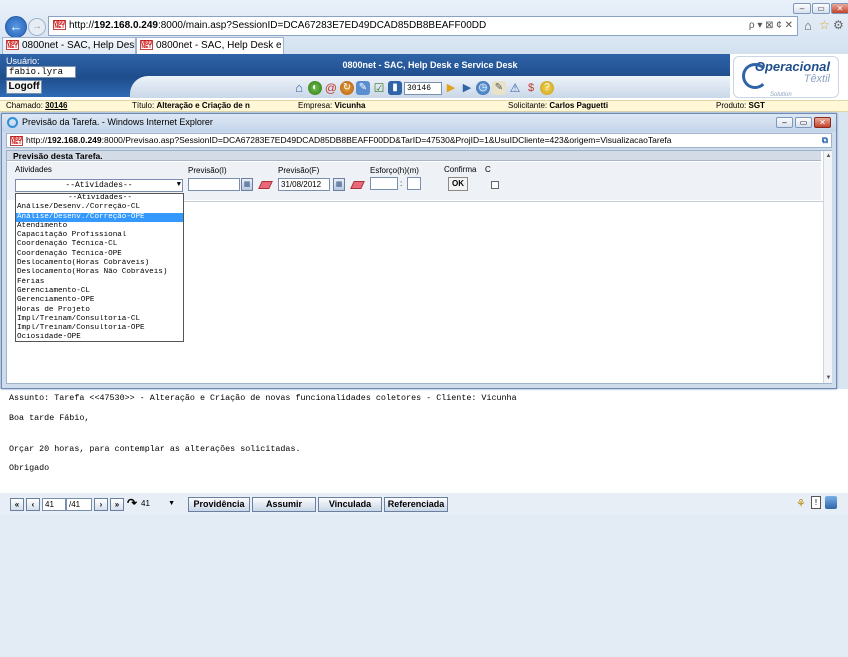 Image resolution: width=848 pixels, height=657 pixels. Describe the element at coordinates (178, 185) in the screenshot. I see `chevron-down-icon: ▼` at that location.